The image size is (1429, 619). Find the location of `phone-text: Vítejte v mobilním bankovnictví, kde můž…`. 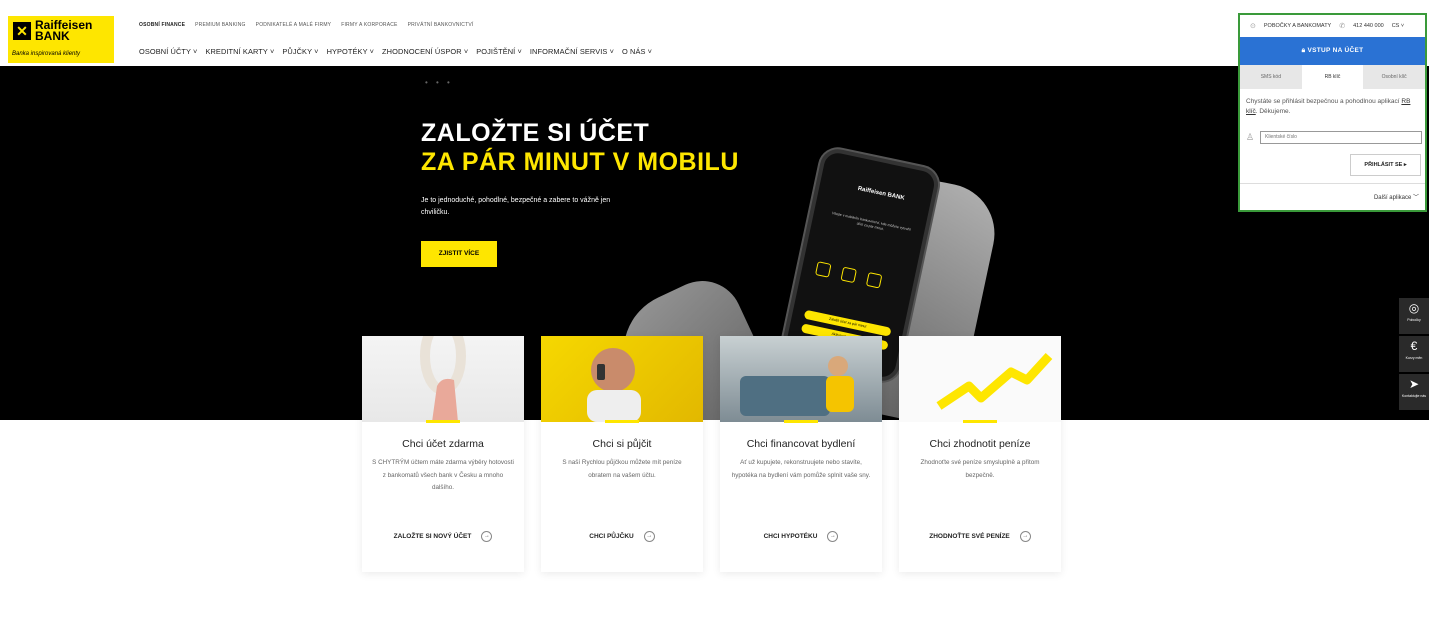

phone-text: Vítejte v mobilním bankovnictví, kde můž… is located at coordinates (871, 221).